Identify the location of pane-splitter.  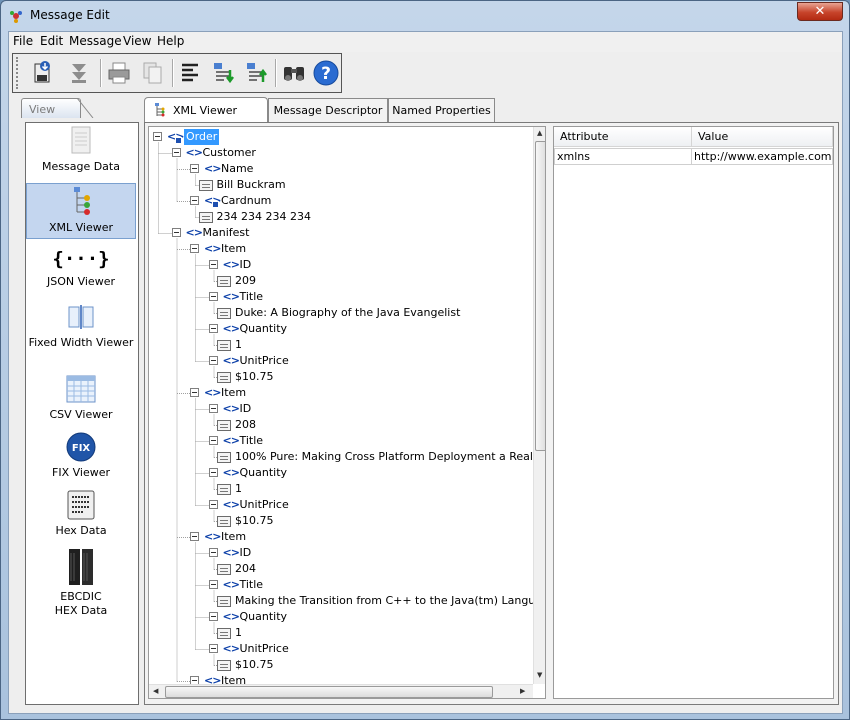
(549, 412).